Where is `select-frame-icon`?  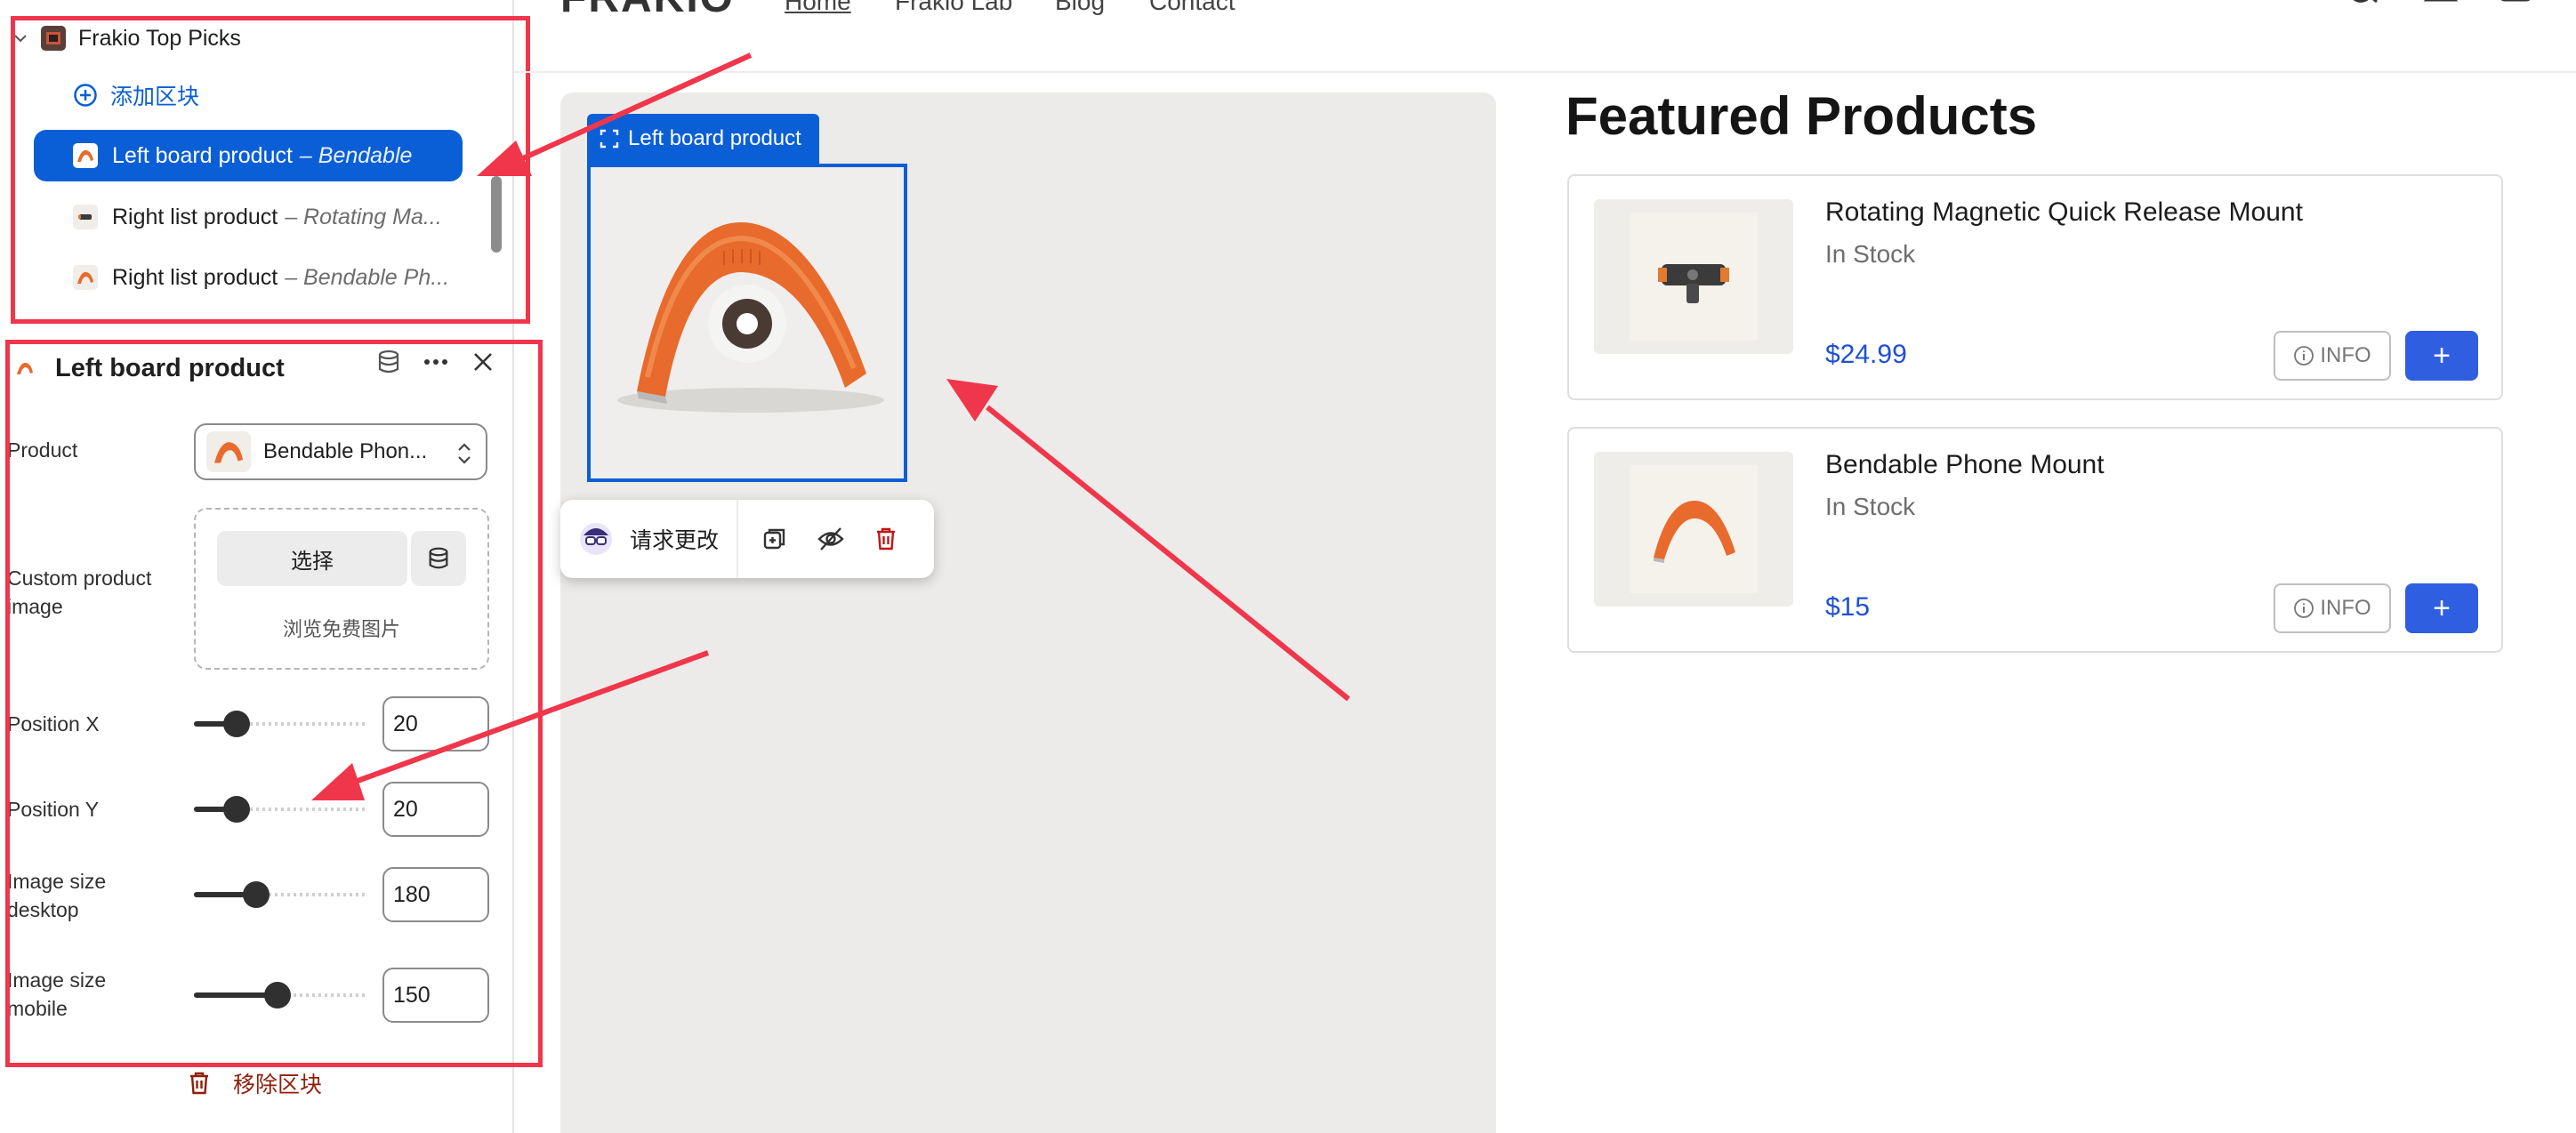
select-frame-icon is located at coordinates (609, 139).